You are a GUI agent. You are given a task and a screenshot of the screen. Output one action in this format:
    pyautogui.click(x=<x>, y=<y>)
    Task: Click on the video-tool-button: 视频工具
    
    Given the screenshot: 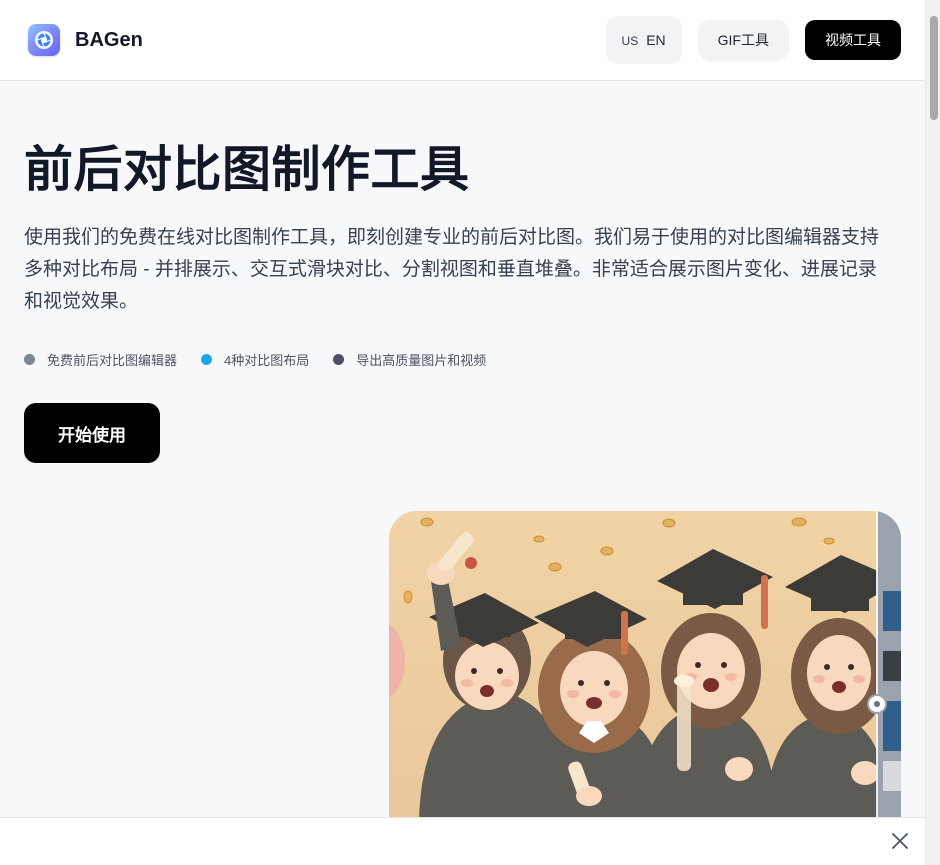 What is the action you would take?
    pyautogui.click(x=853, y=40)
    